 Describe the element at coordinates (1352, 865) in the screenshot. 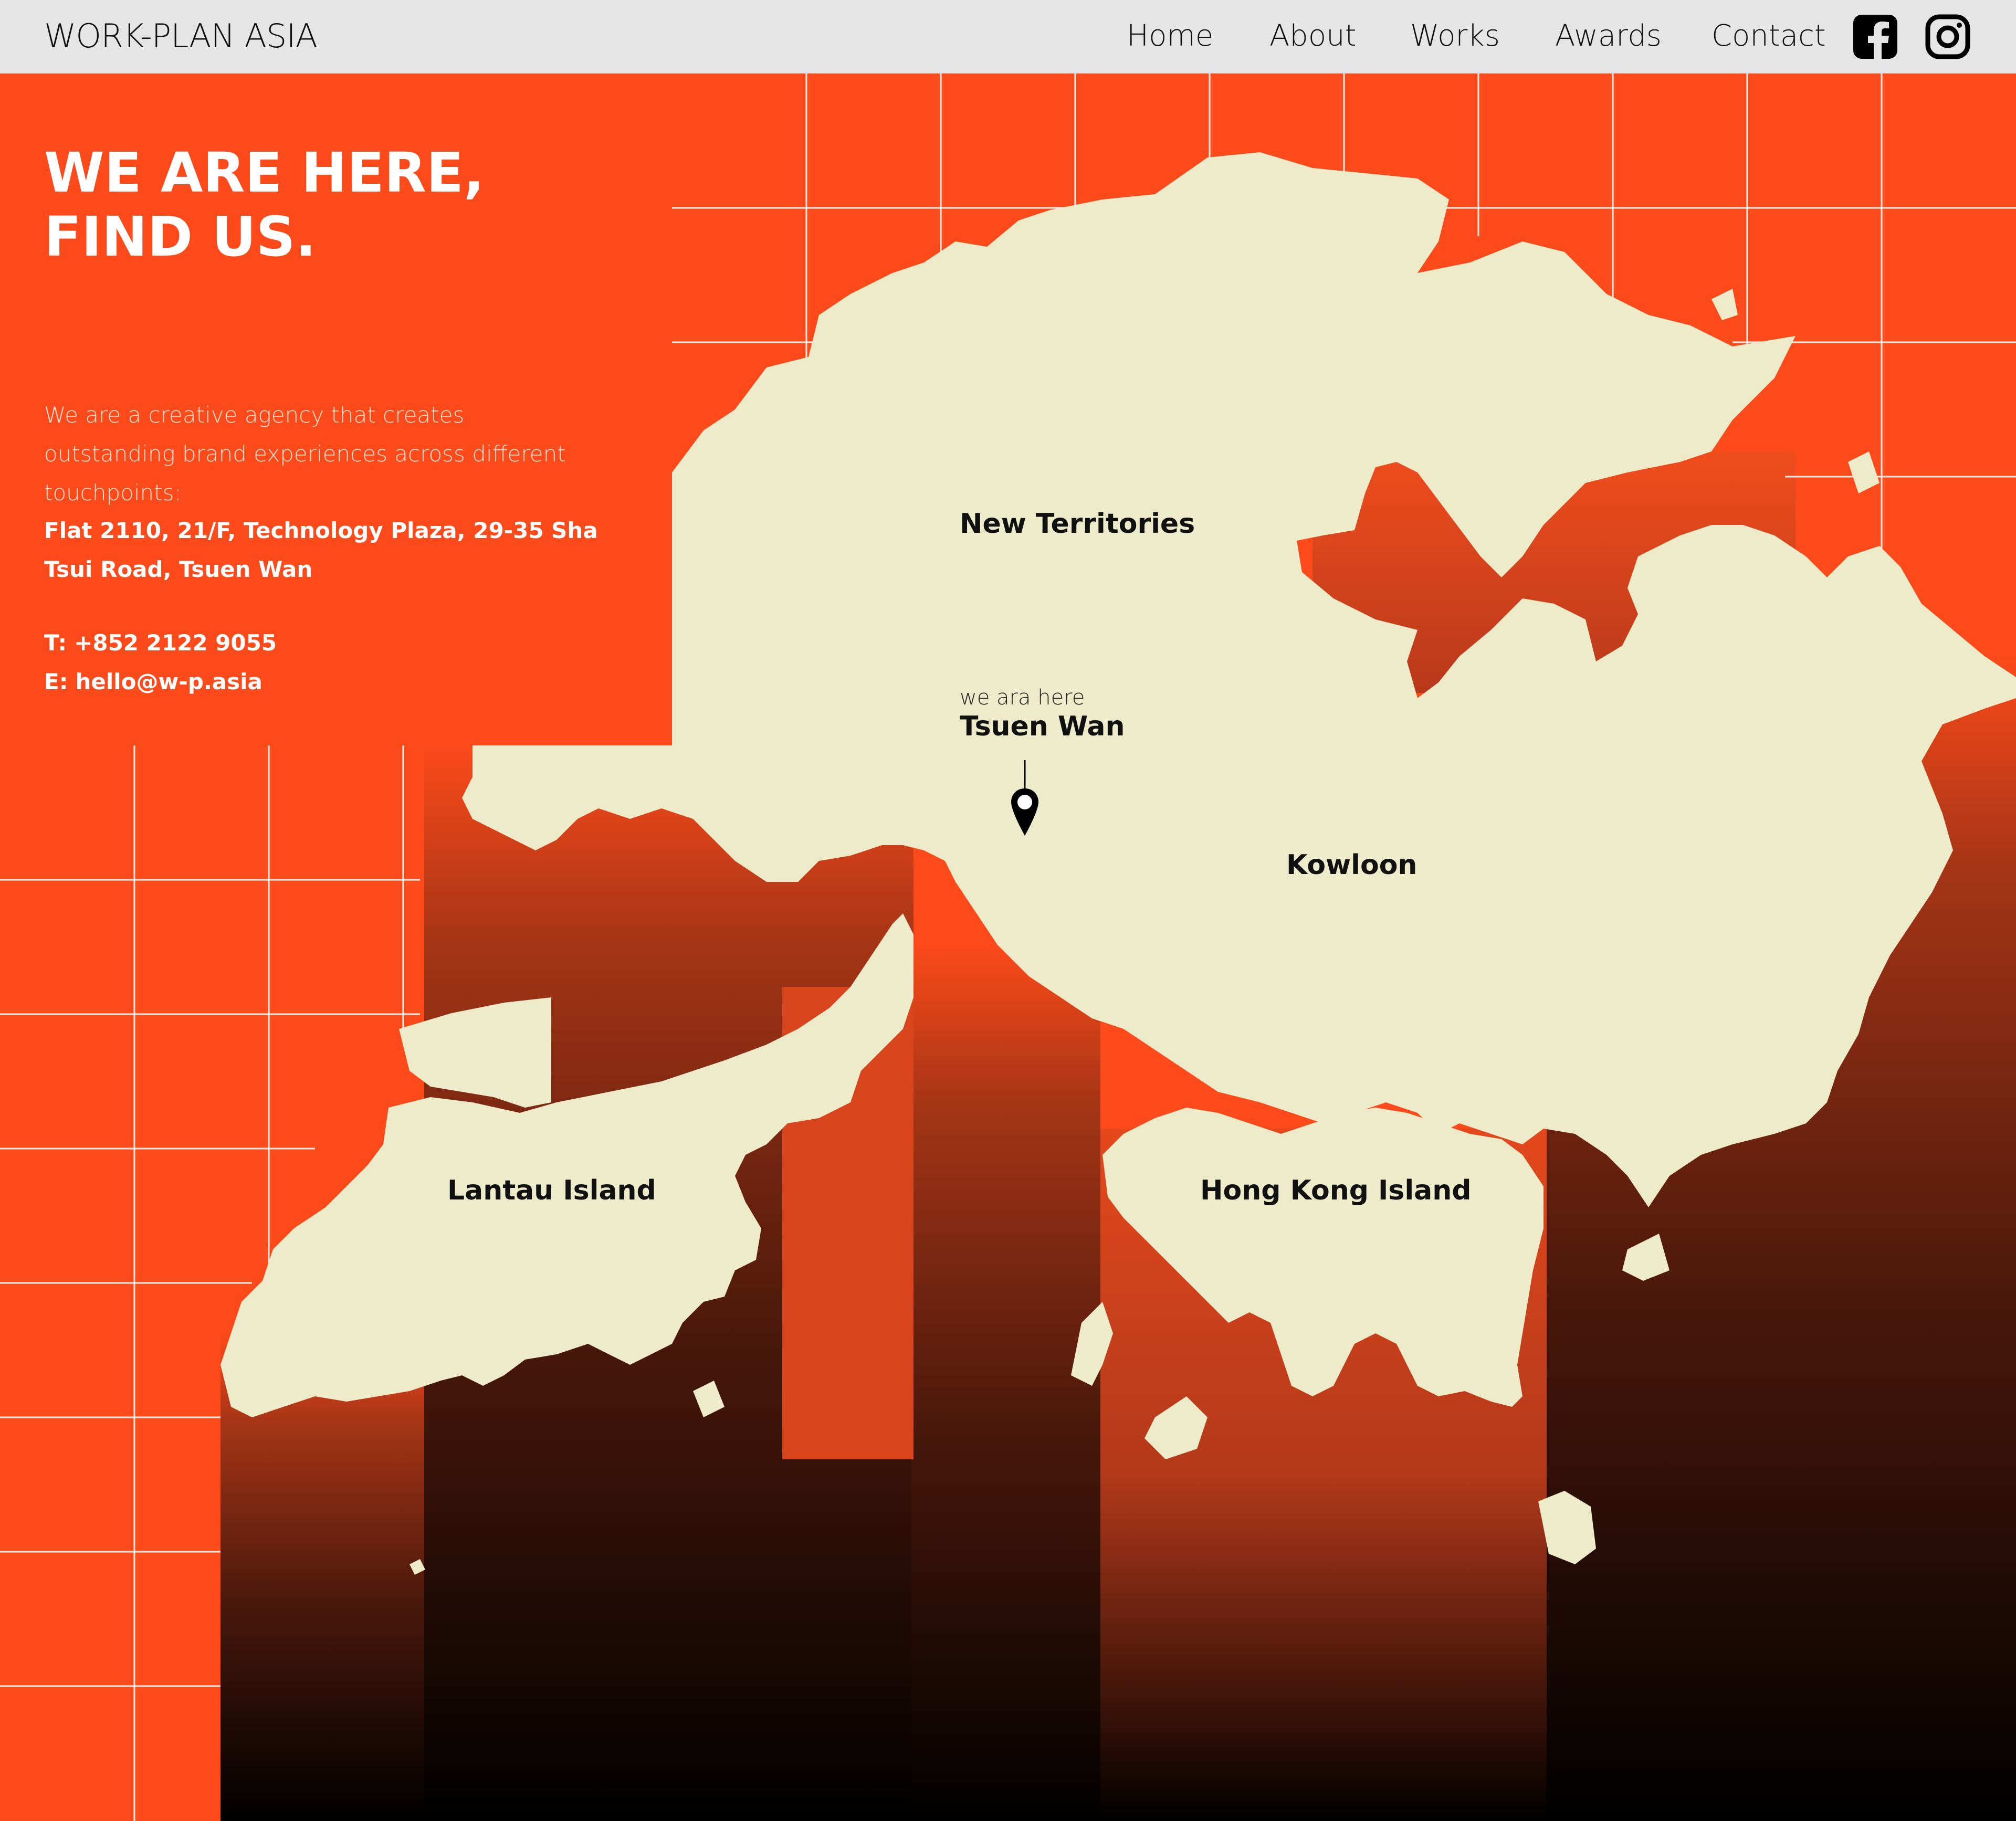

I see `region-label-kowloon: Kowloon` at that location.